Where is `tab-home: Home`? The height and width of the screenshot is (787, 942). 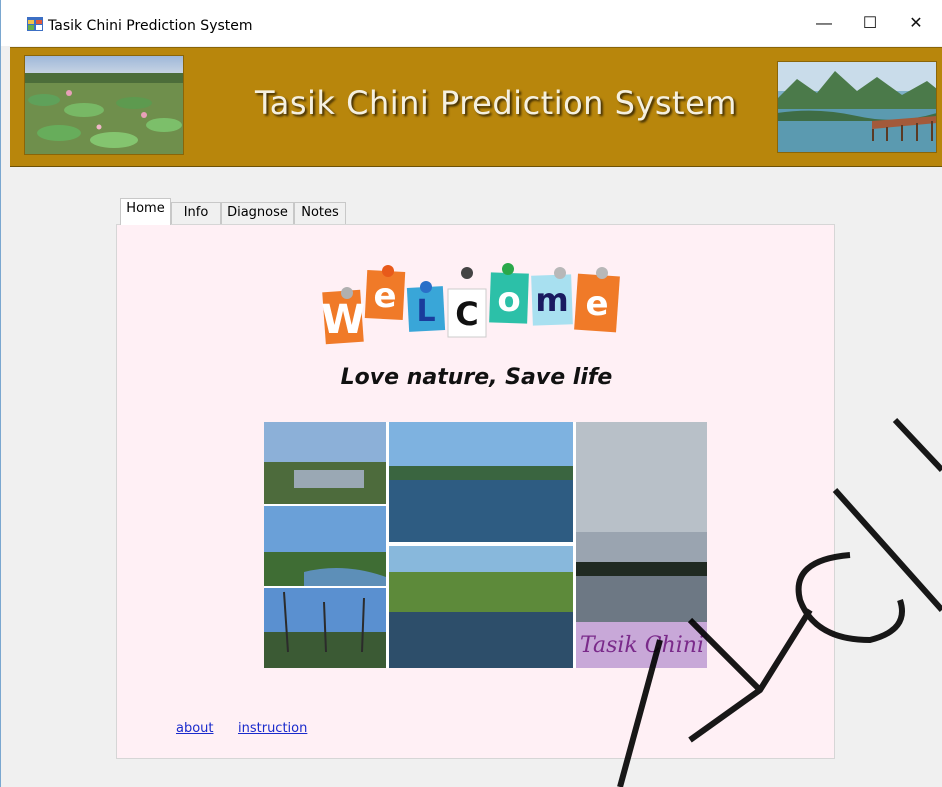 tab-home: Home is located at coordinates (145, 211).